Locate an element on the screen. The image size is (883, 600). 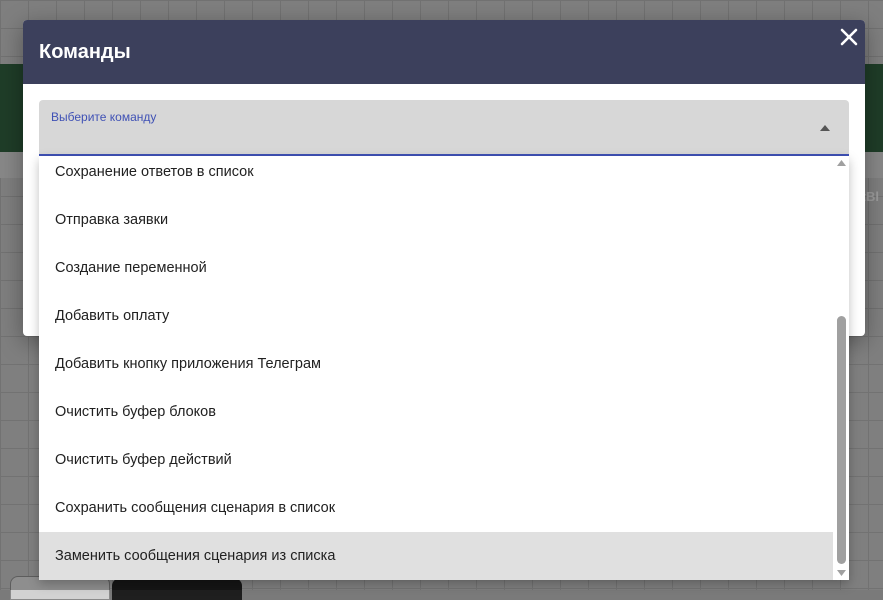
option-label: Отправка заявки is located at coordinates (112, 220).